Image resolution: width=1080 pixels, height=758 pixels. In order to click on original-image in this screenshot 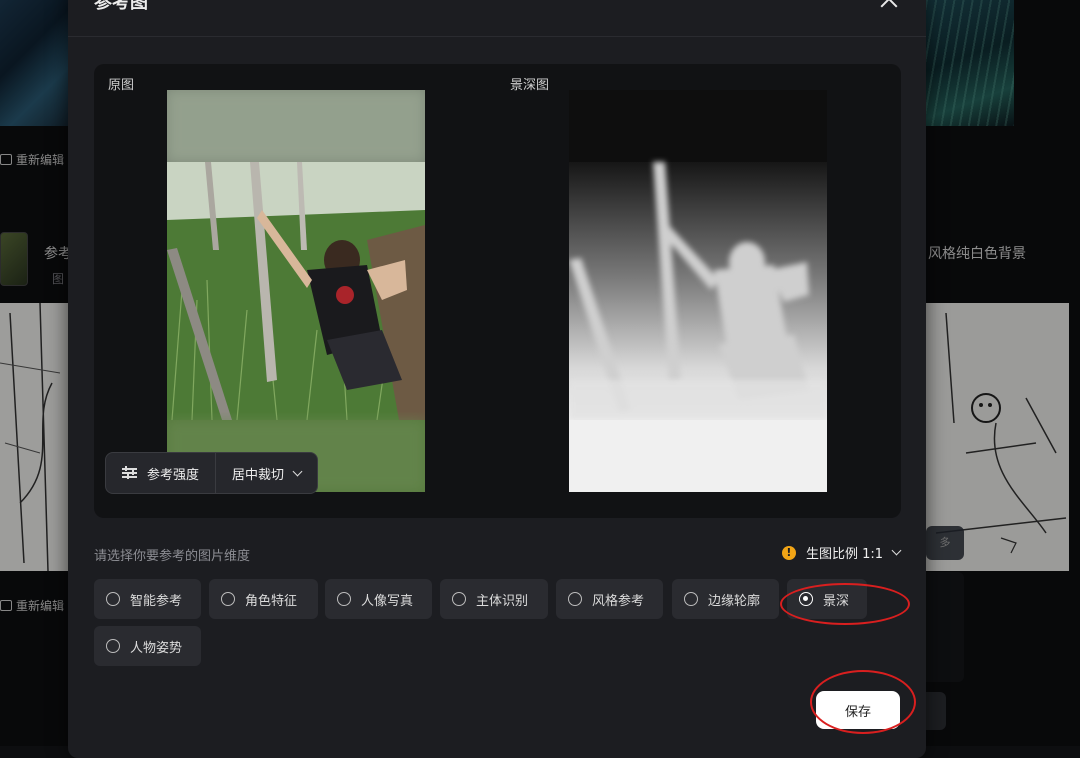, I will do `click(296, 291)`.